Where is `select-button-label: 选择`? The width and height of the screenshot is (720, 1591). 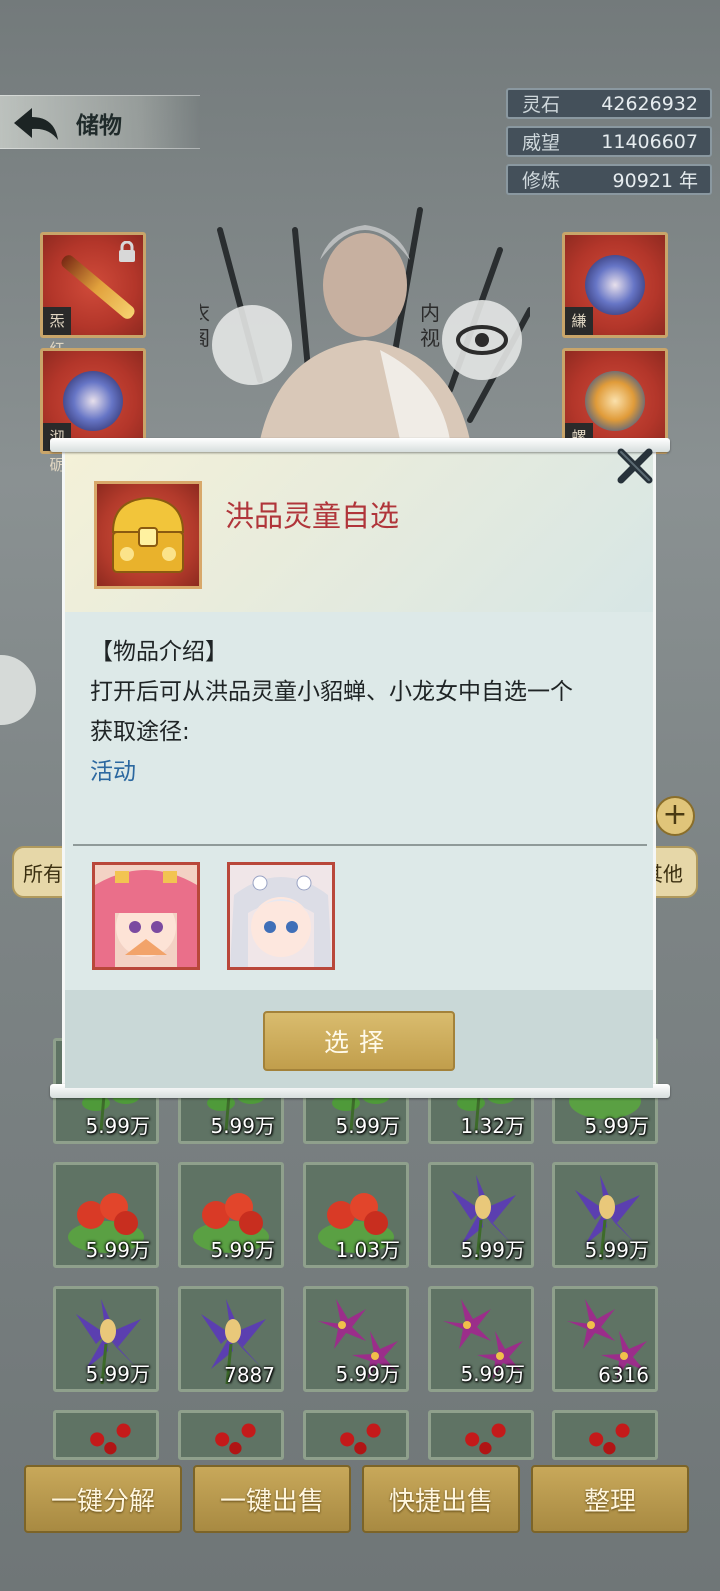
select-button-label: 选择 is located at coordinates (358, 1042).